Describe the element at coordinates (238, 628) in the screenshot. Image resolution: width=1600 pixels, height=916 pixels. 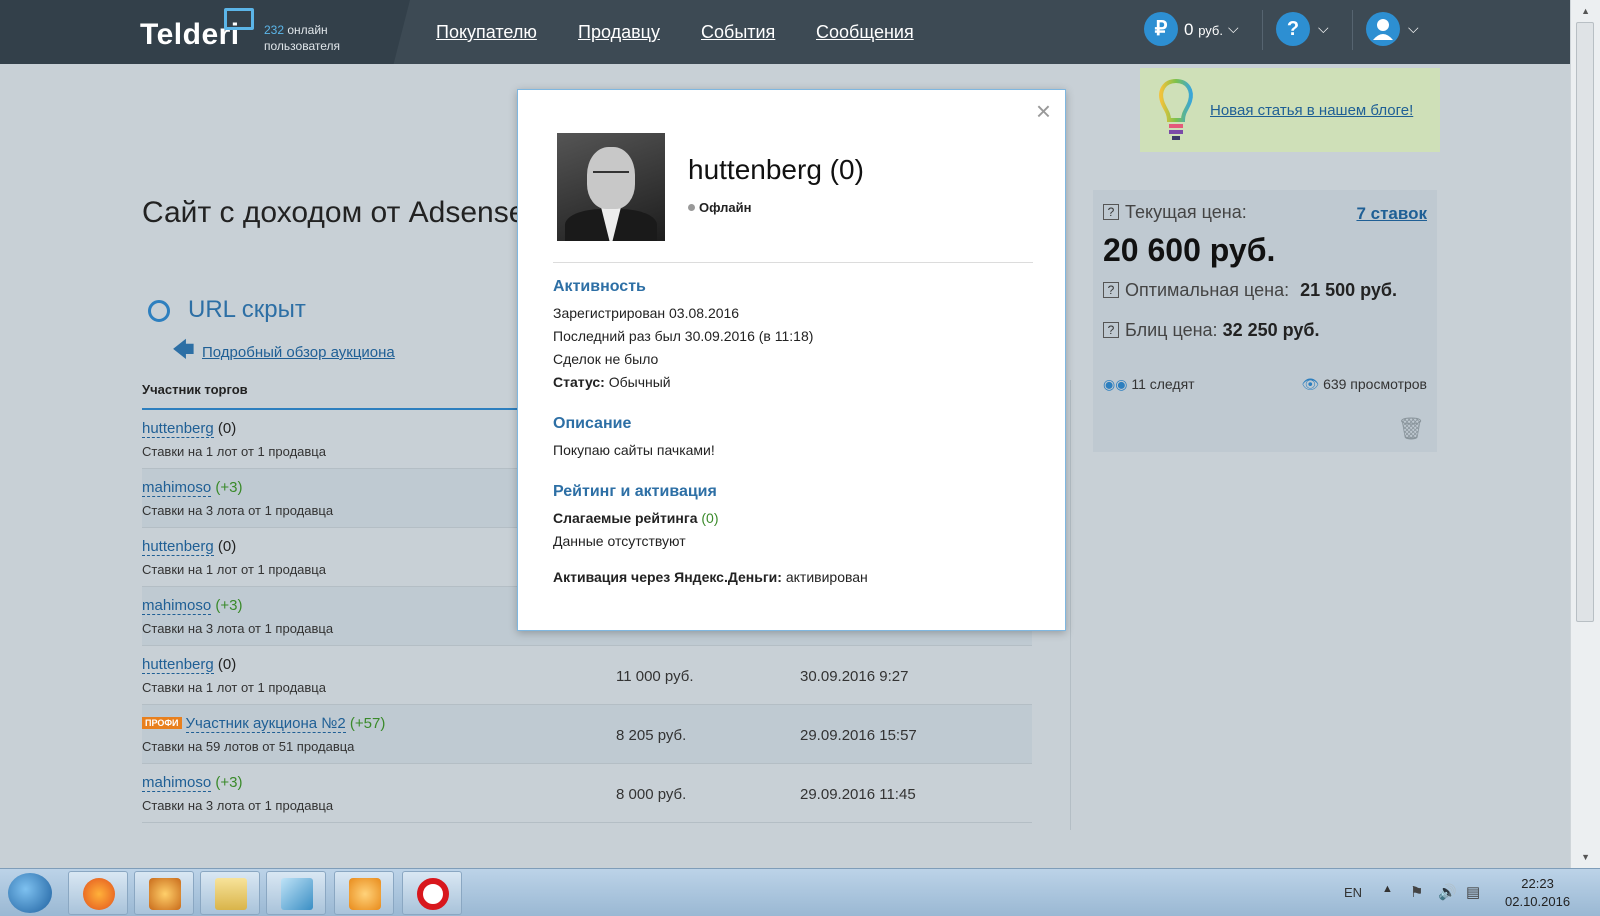
I see `bidder-summary: Ставки на 3 лота от 1 продавца` at that location.